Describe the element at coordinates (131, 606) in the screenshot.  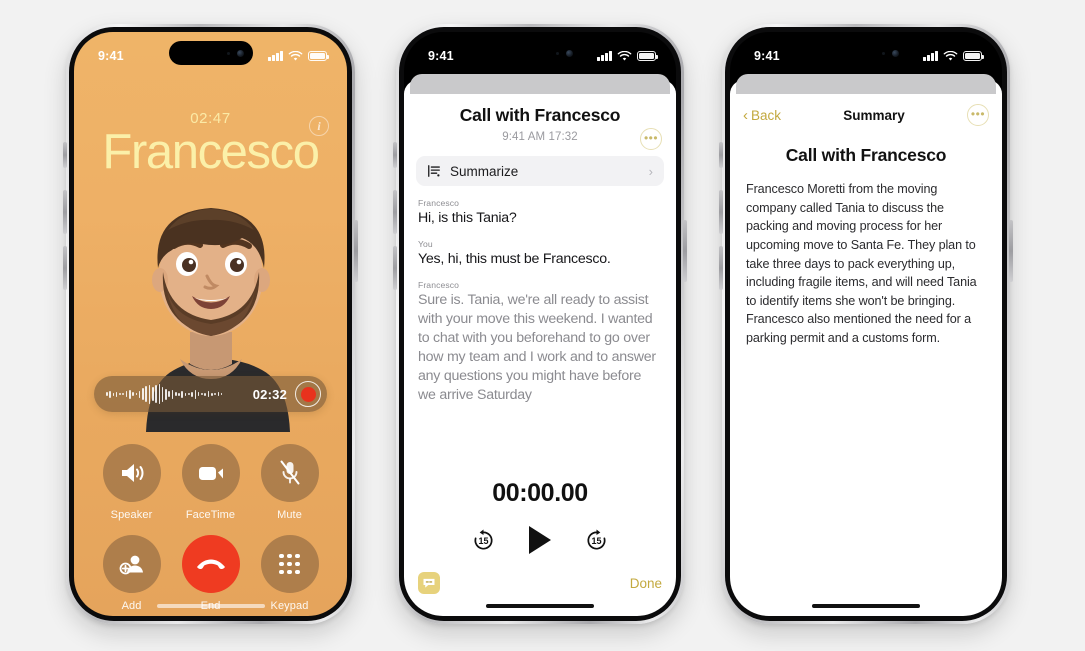
I see `add-label: Add` at that location.